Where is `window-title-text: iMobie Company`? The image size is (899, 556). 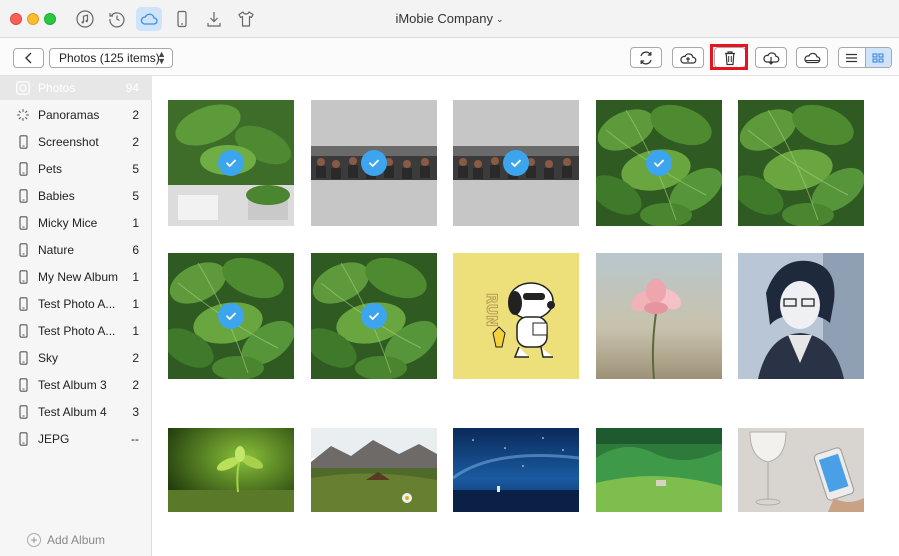 window-title-text: iMobie Company is located at coordinates (444, 18).